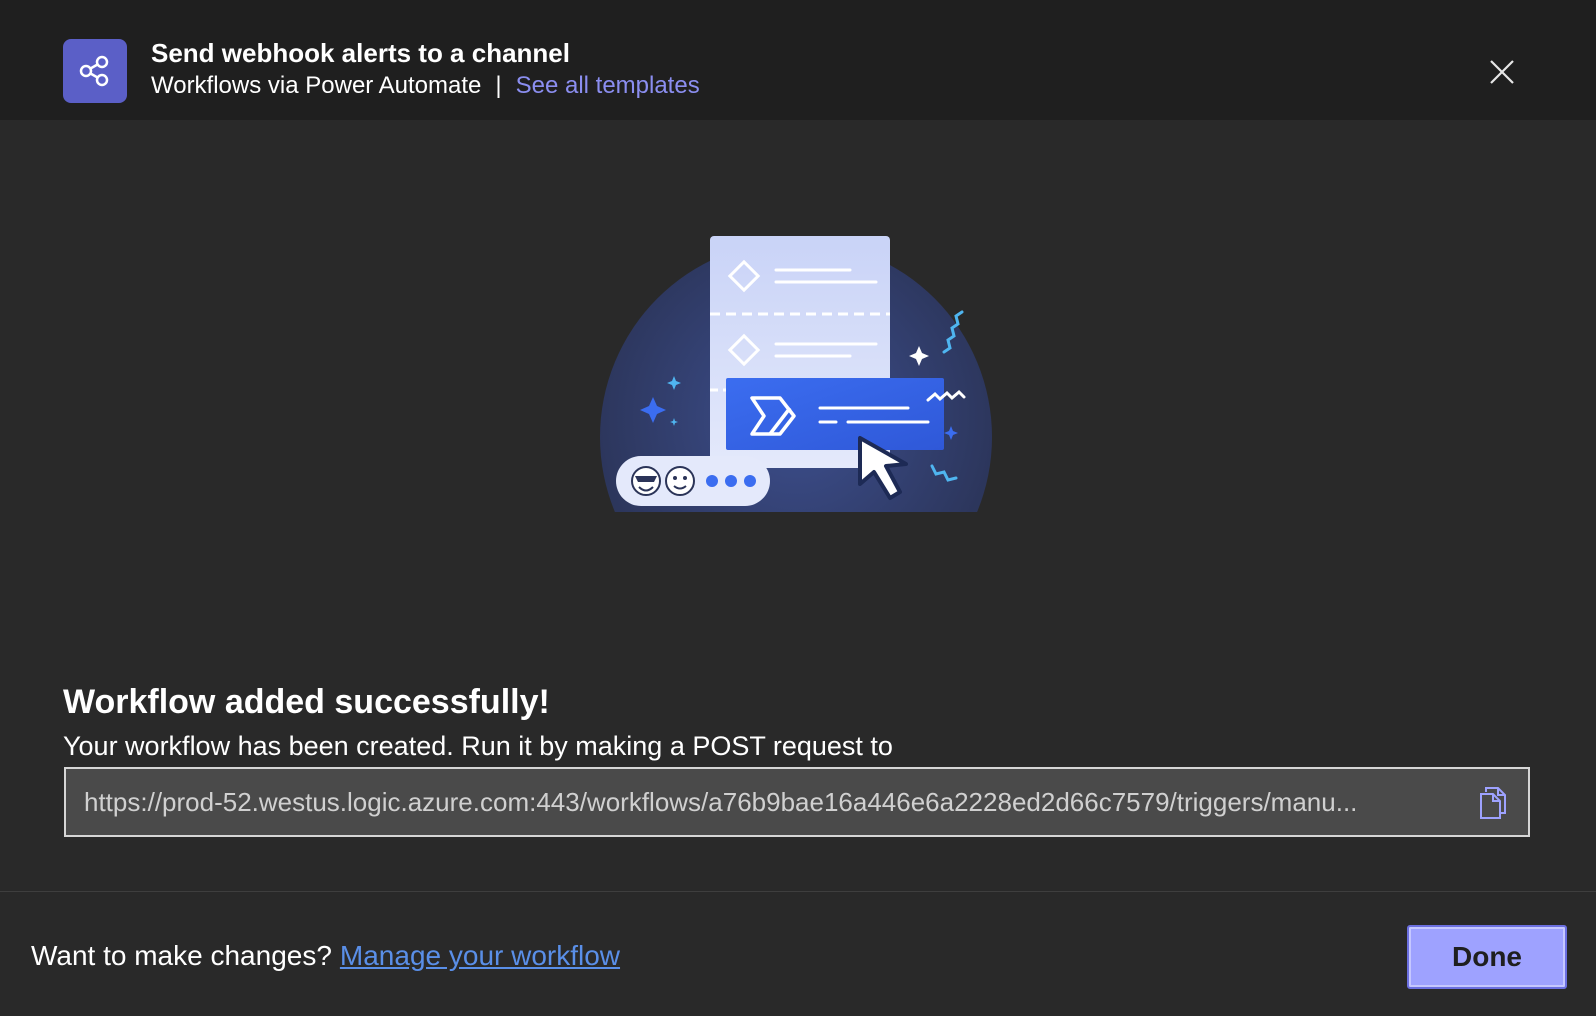 Image resolution: width=1596 pixels, height=1016 pixels. I want to click on footer-prompt: Want to make changes?, so click(181, 955).